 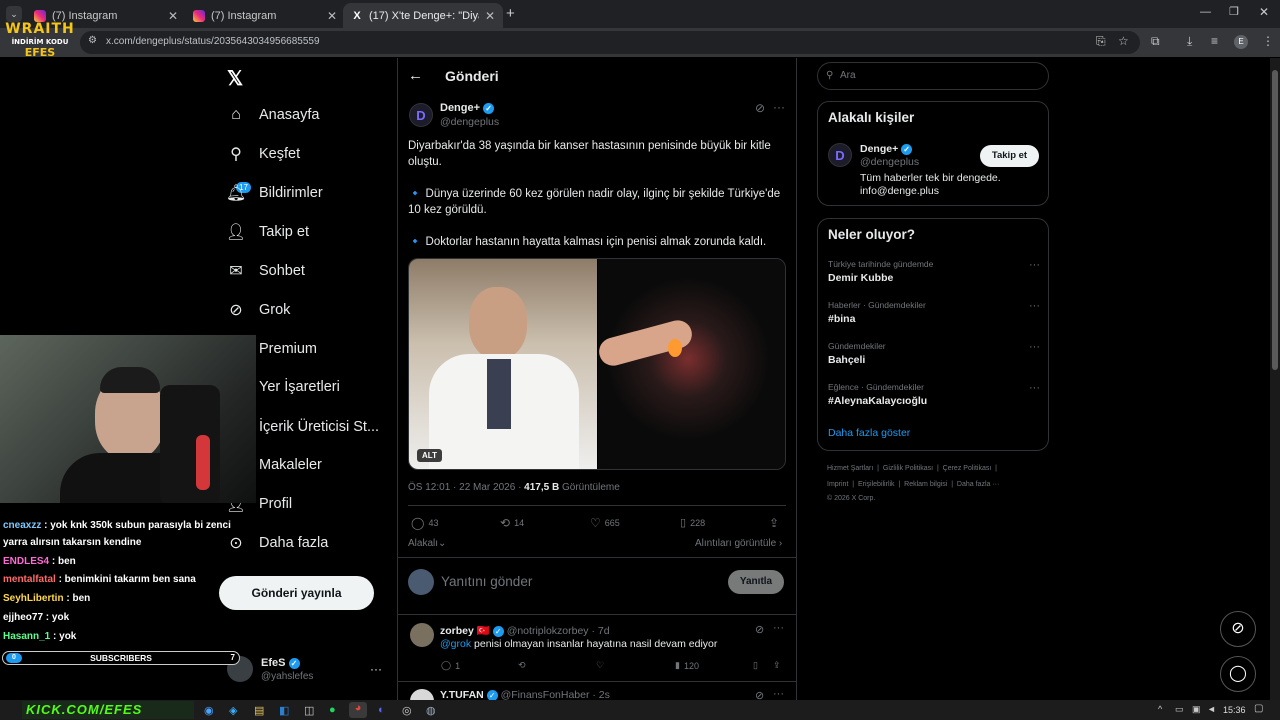 I want to click on trend-item: Gündemdekiler Bahçeli ···, so click(x=934, y=353).